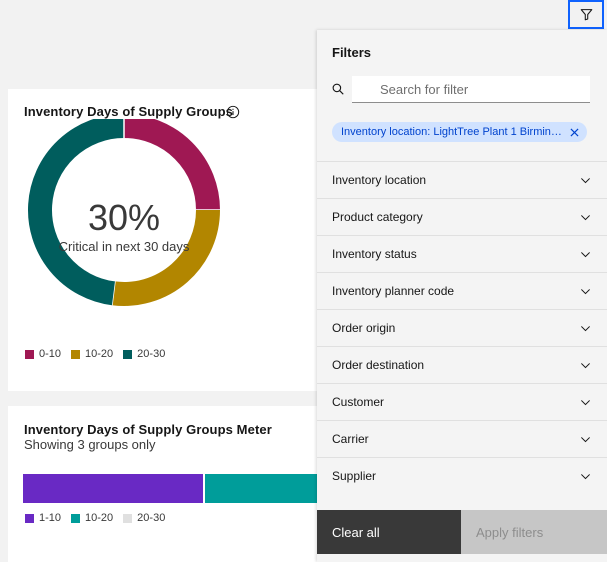 The width and height of the screenshot is (607, 562). I want to click on filter-toggle-button, so click(586, 14).